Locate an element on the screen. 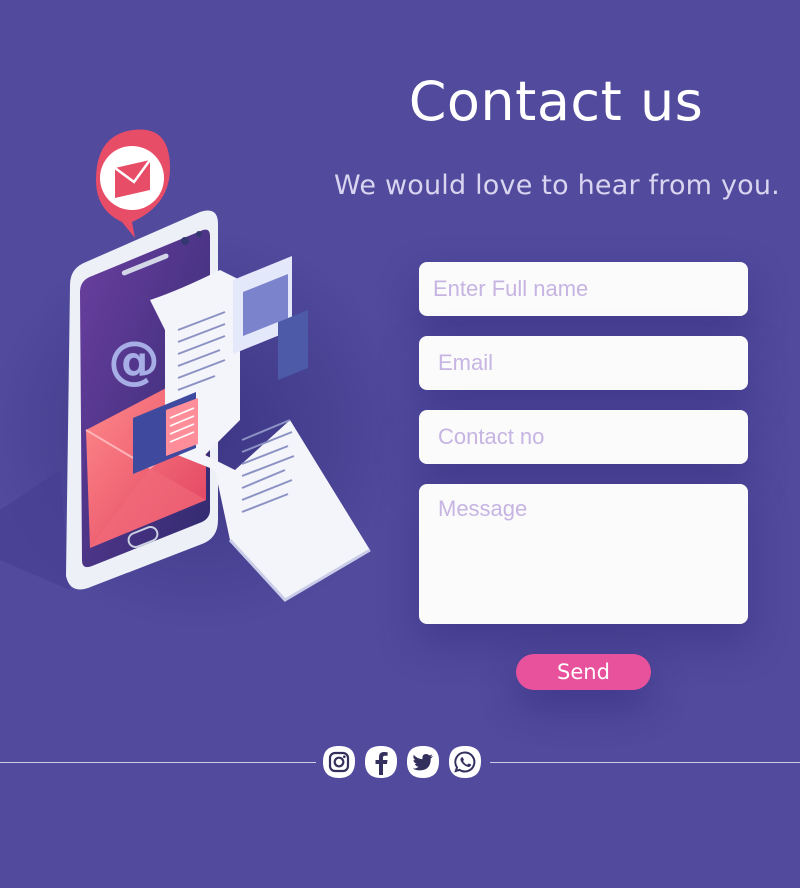 The width and height of the screenshot is (800, 888). email-input is located at coordinates (583, 363).